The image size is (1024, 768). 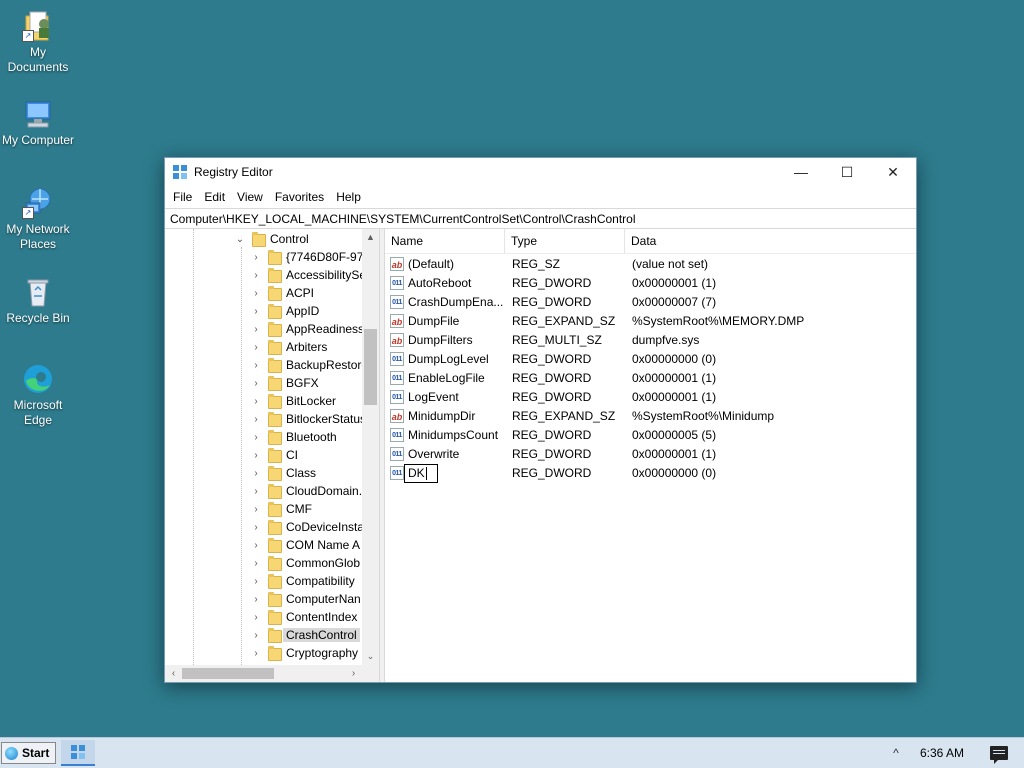 What do you see at coordinates (370, 447) in the screenshot?
I see `tree-vertical-scrollbar: ▲ ⌄` at bounding box center [370, 447].